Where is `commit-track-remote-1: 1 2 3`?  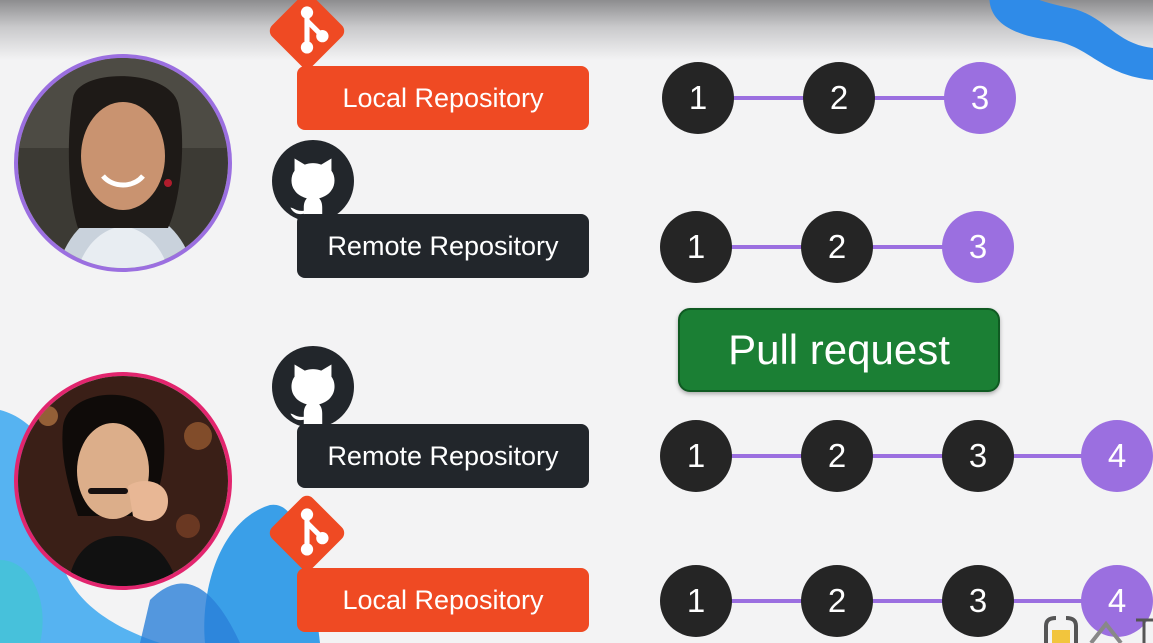 commit-track-remote-1: 1 2 3 is located at coordinates (837, 247).